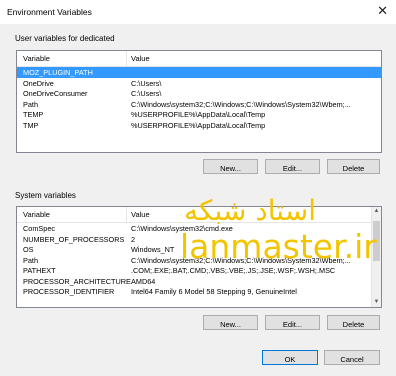 The width and height of the screenshot is (396, 376). Describe the element at coordinates (39, 228) in the screenshot. I see `variable-cell: ComSpec` at that location.